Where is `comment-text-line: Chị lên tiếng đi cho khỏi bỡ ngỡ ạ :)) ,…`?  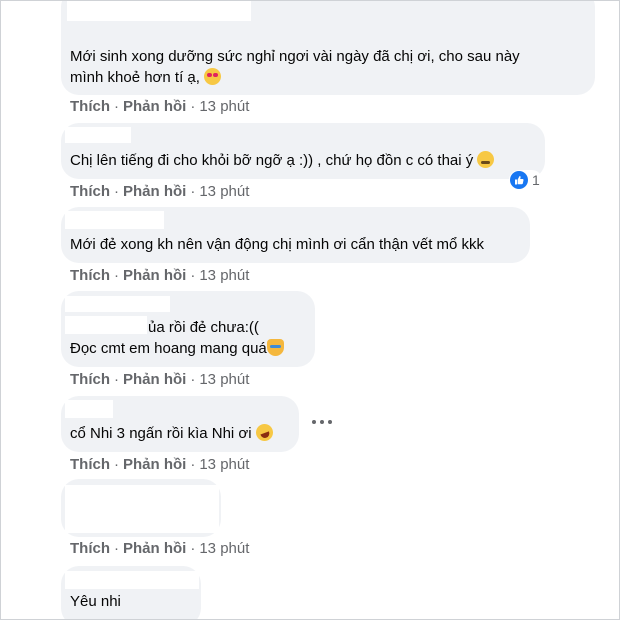
comment-text-line: Chị lên tiếng đi cho khỏi bỡ ngỡ ạ :)) ,… is located at coordinates (272, 160).